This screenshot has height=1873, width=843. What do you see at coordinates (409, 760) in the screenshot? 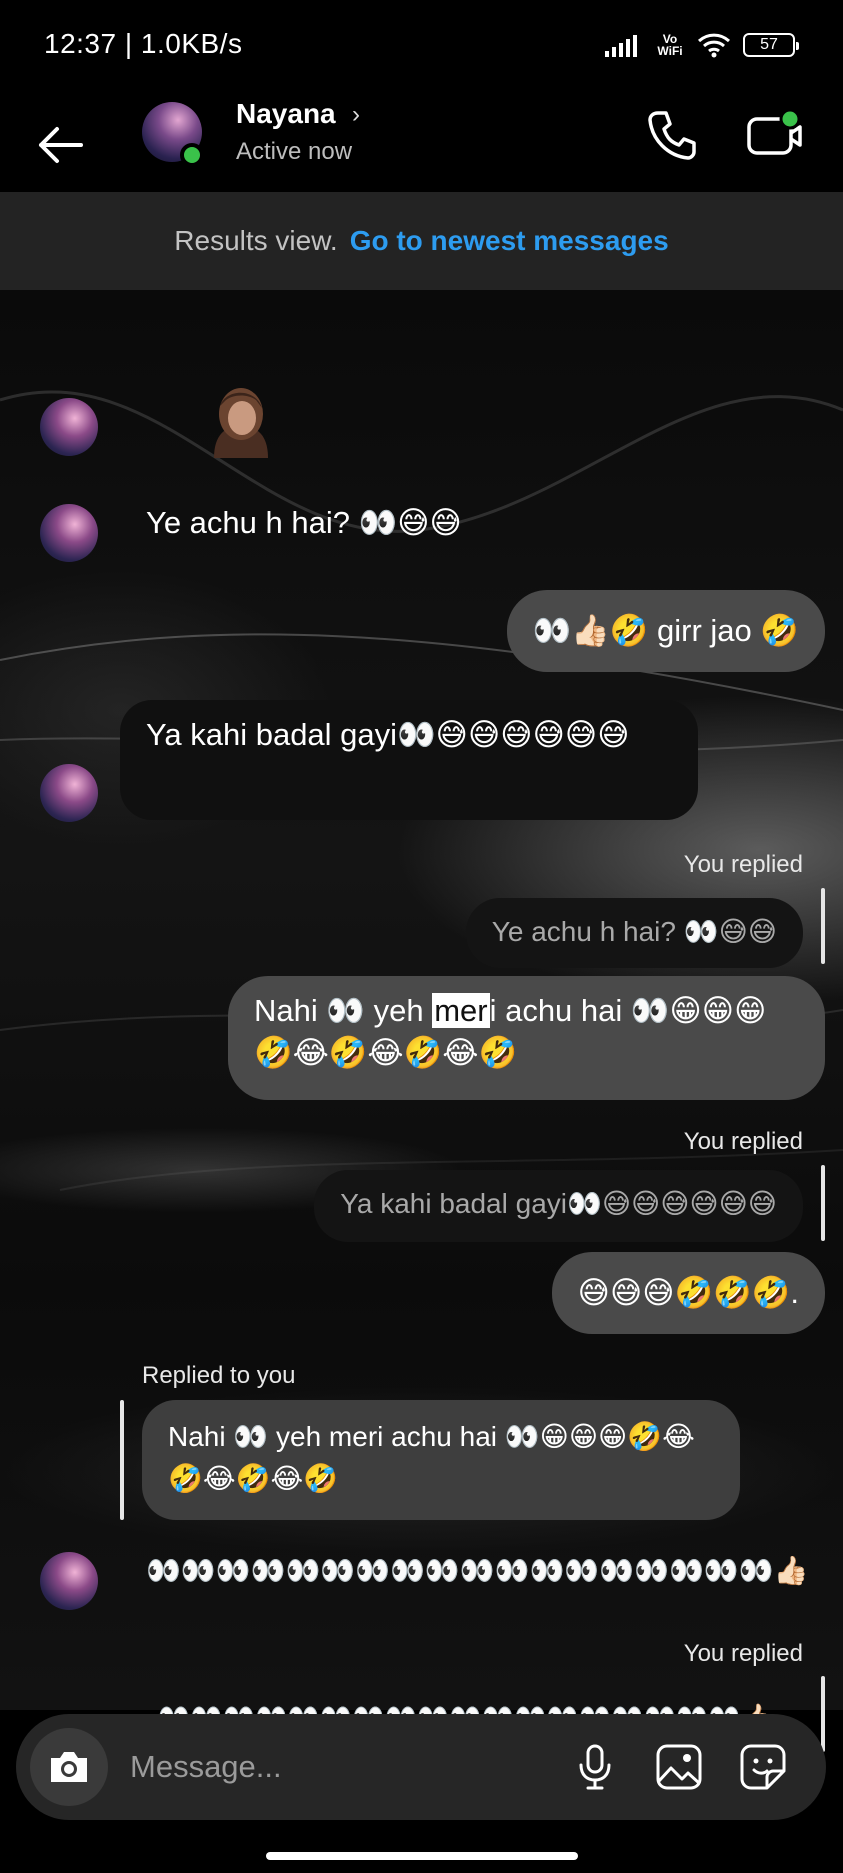
I see `incoming-message: Ya kahi badal gayi👀😅😅😅😅😅😅` at bounding box center [409, 760].